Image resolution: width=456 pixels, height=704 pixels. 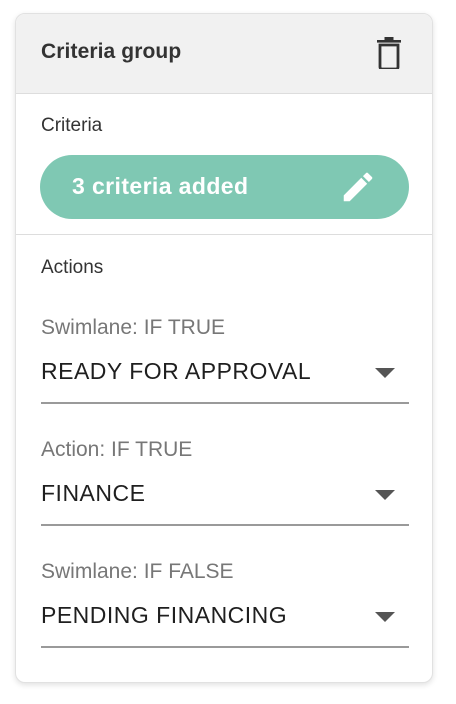 I want to click on criteria-label: Criteria, so click(x=72, y=125).